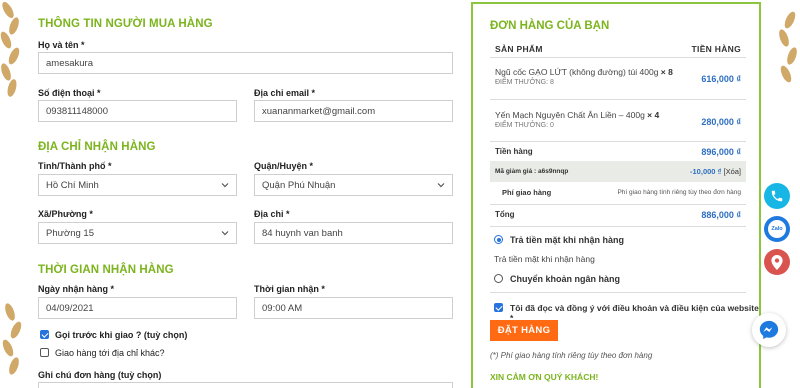  Describe the element at coordinates (61, 45) in the screenshot. I see `fullname-label: Họ và tên *` at that location.